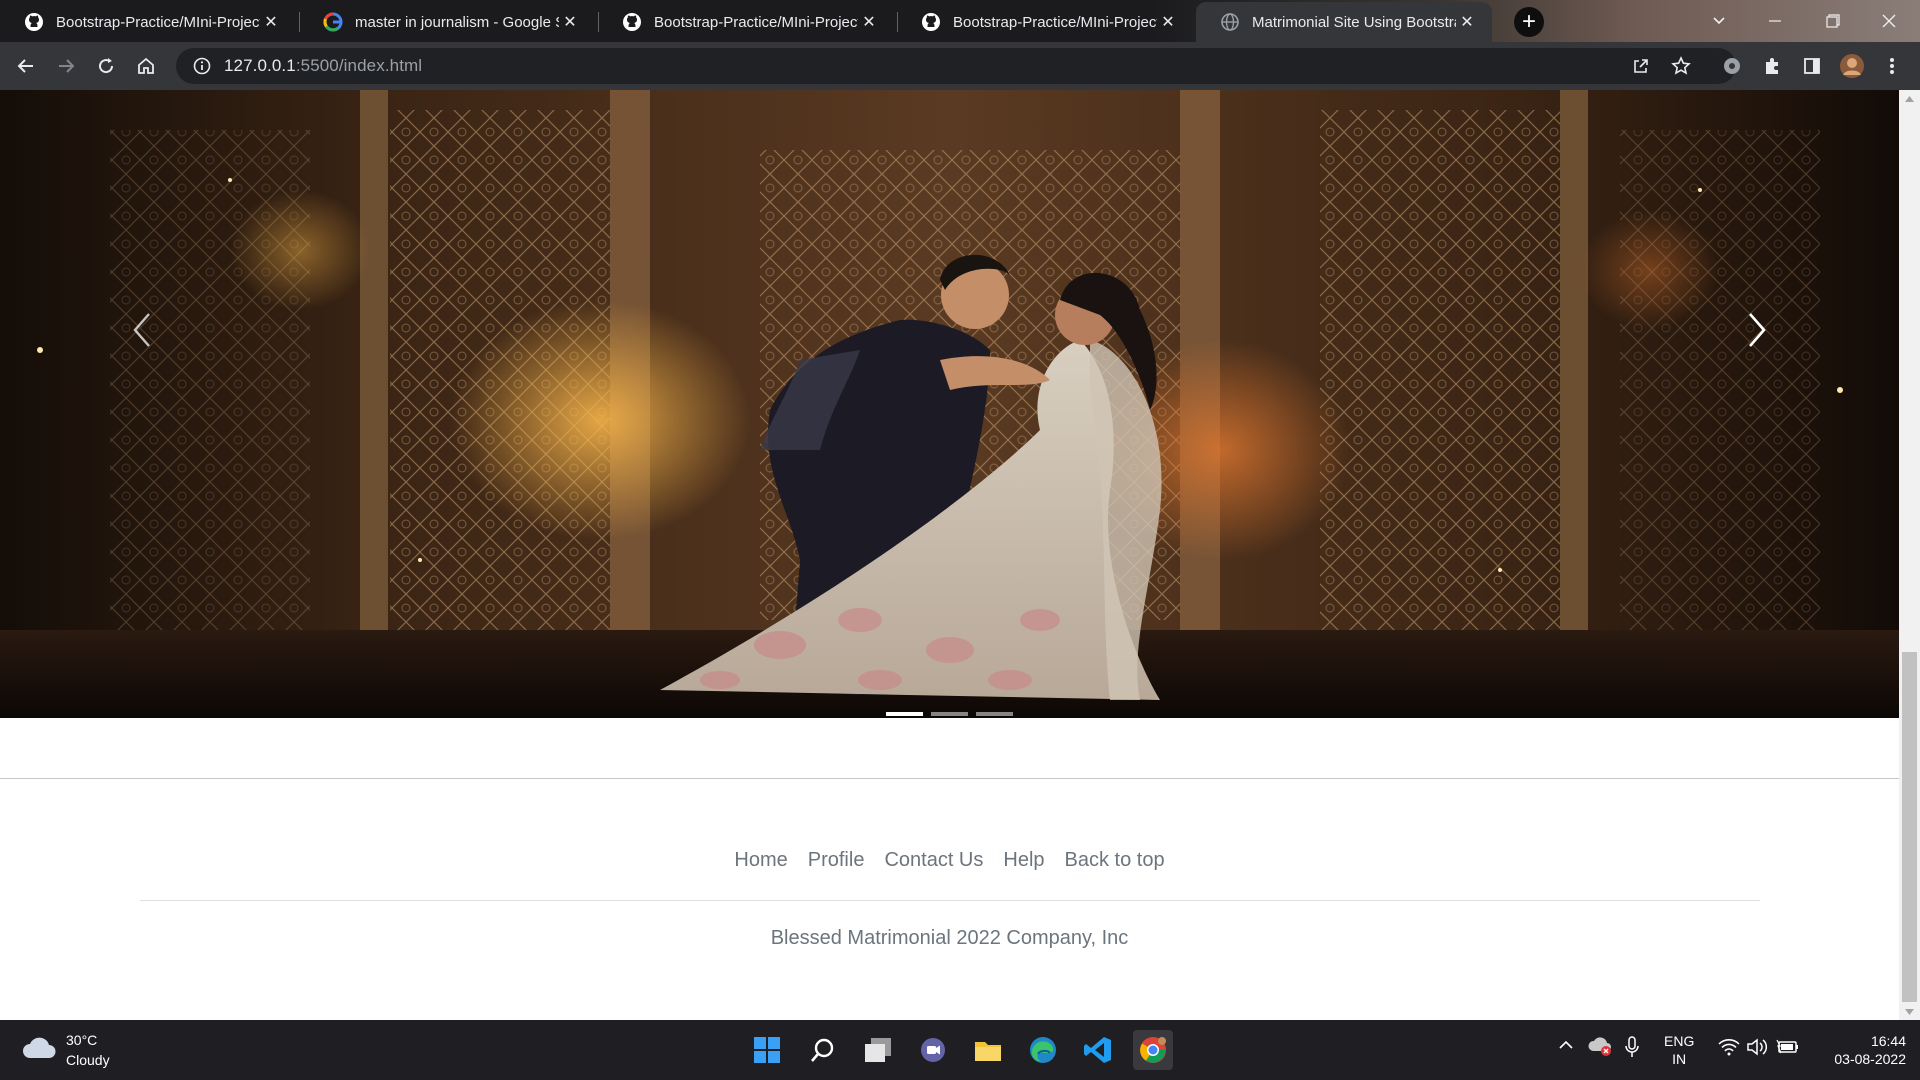 Image resolution: width=1920 pixels, height=1080 pixels. I want to click on chrome-icon, so click(1153, 1050).